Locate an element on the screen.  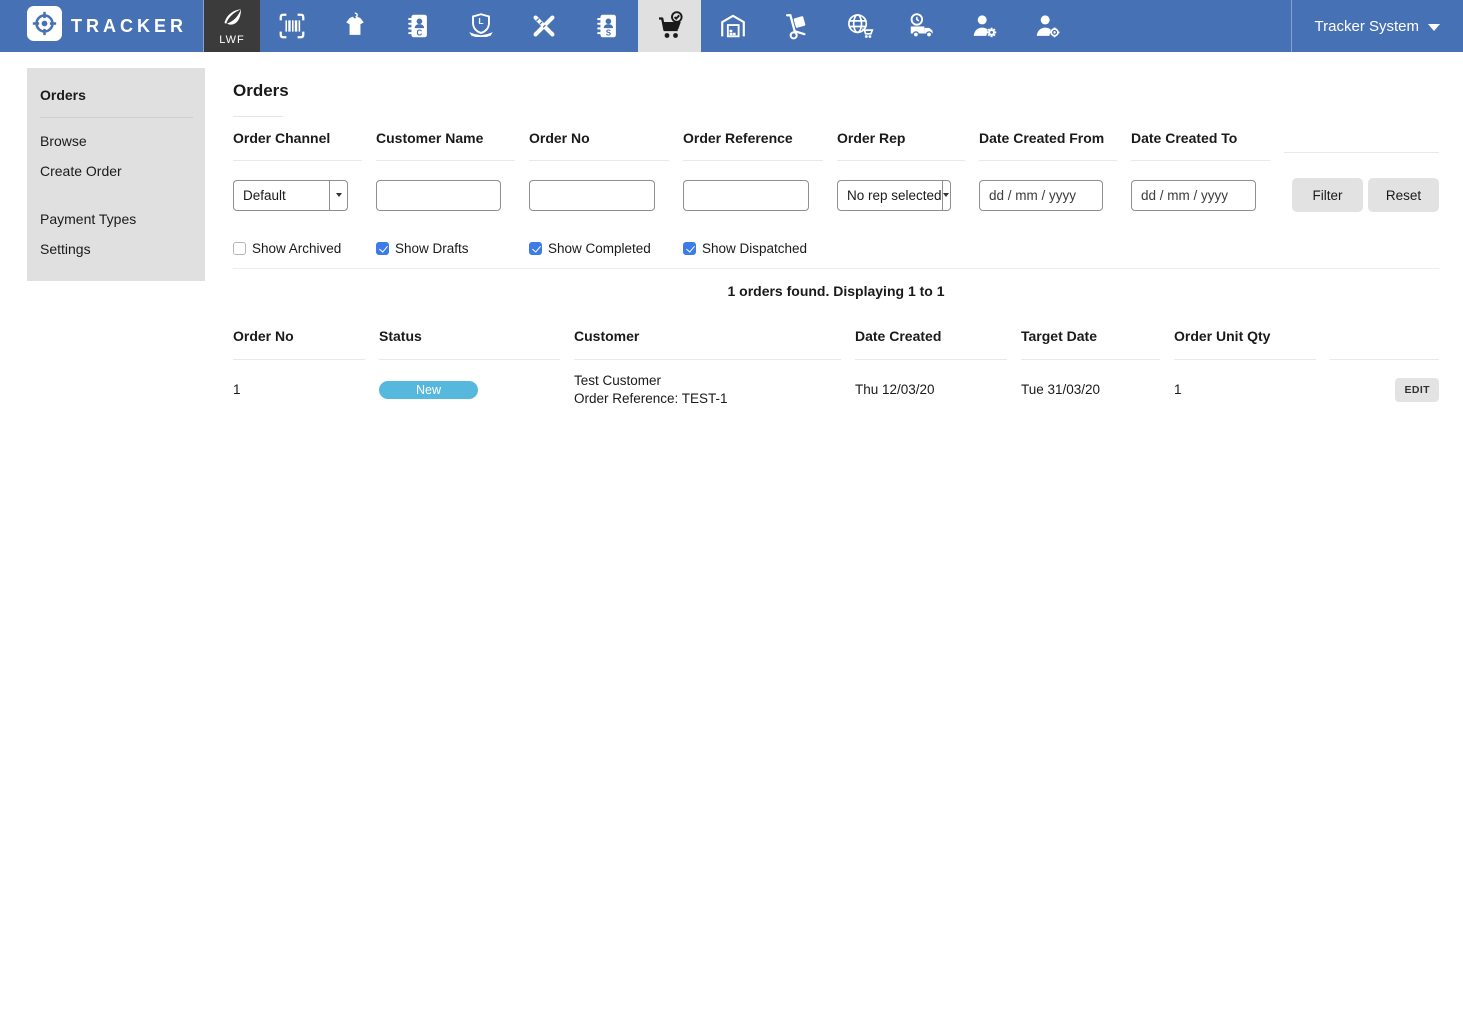
contacts-book-c-icon: C is located at coordinates (418, 26).